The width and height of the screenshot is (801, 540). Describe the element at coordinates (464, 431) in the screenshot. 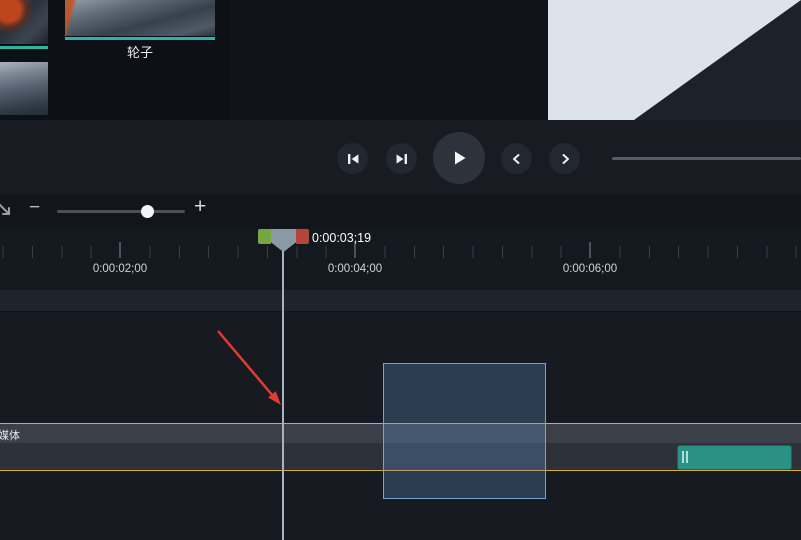

I see `selection-marquee` at that location.